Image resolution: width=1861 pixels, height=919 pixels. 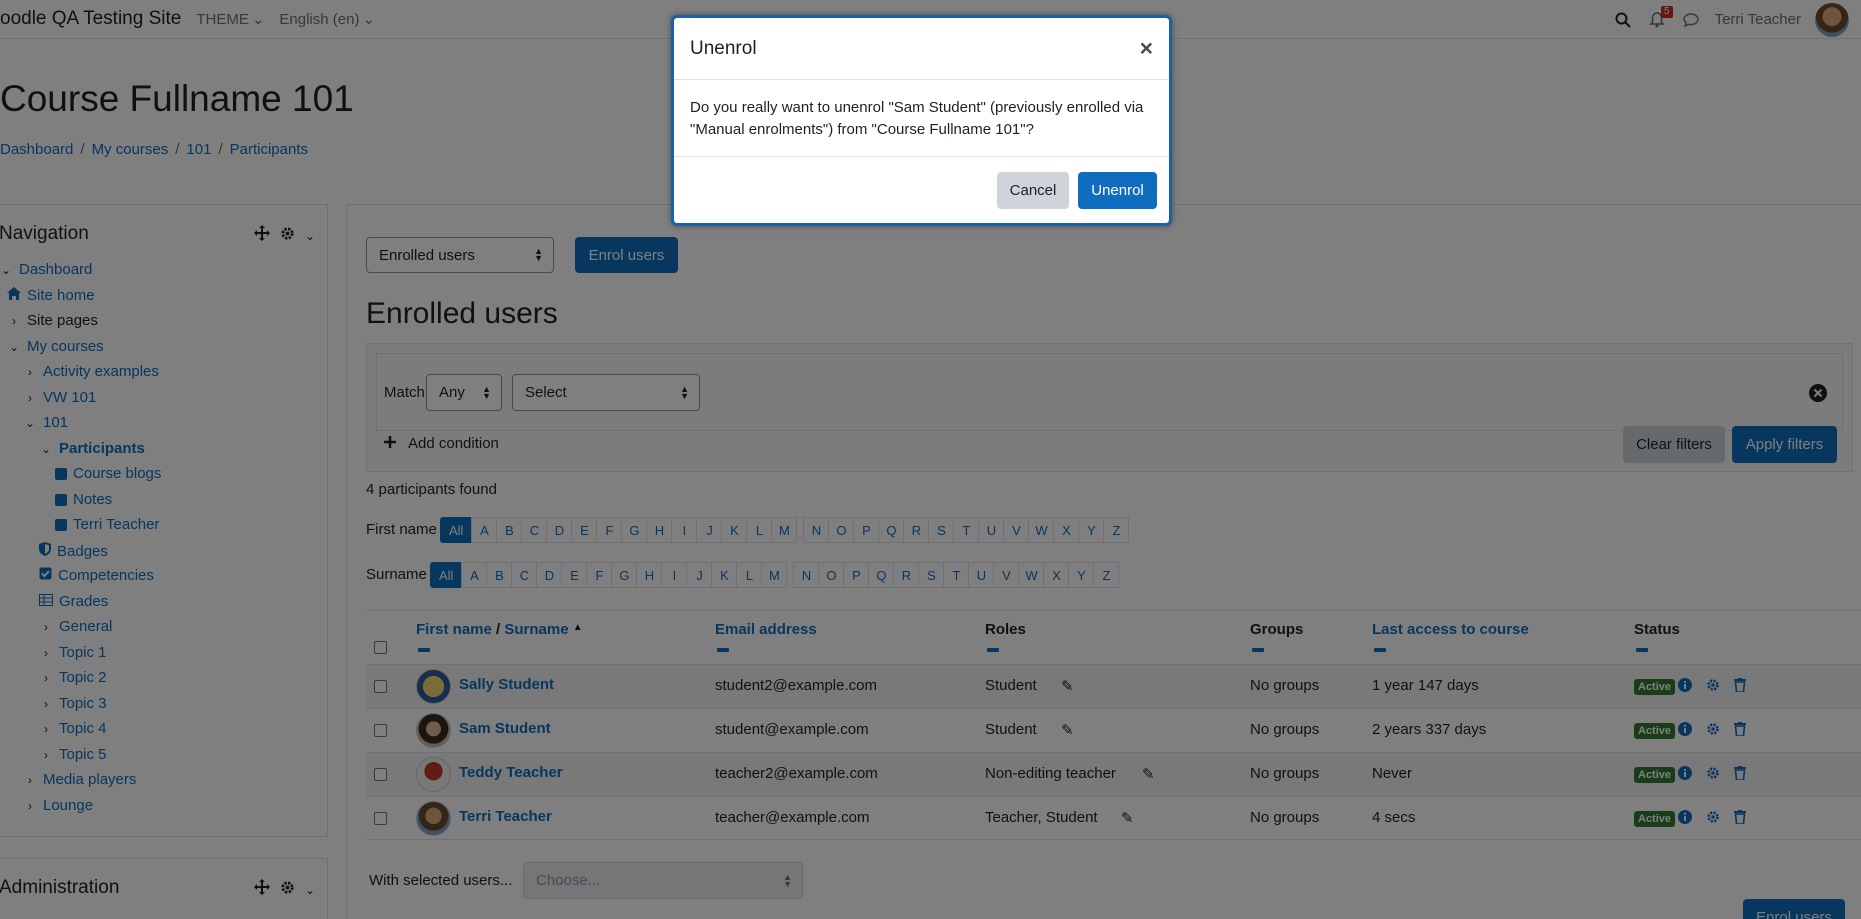 I want to click on modal-footer: Cancel Unenrol, so click(x=921, y=191).